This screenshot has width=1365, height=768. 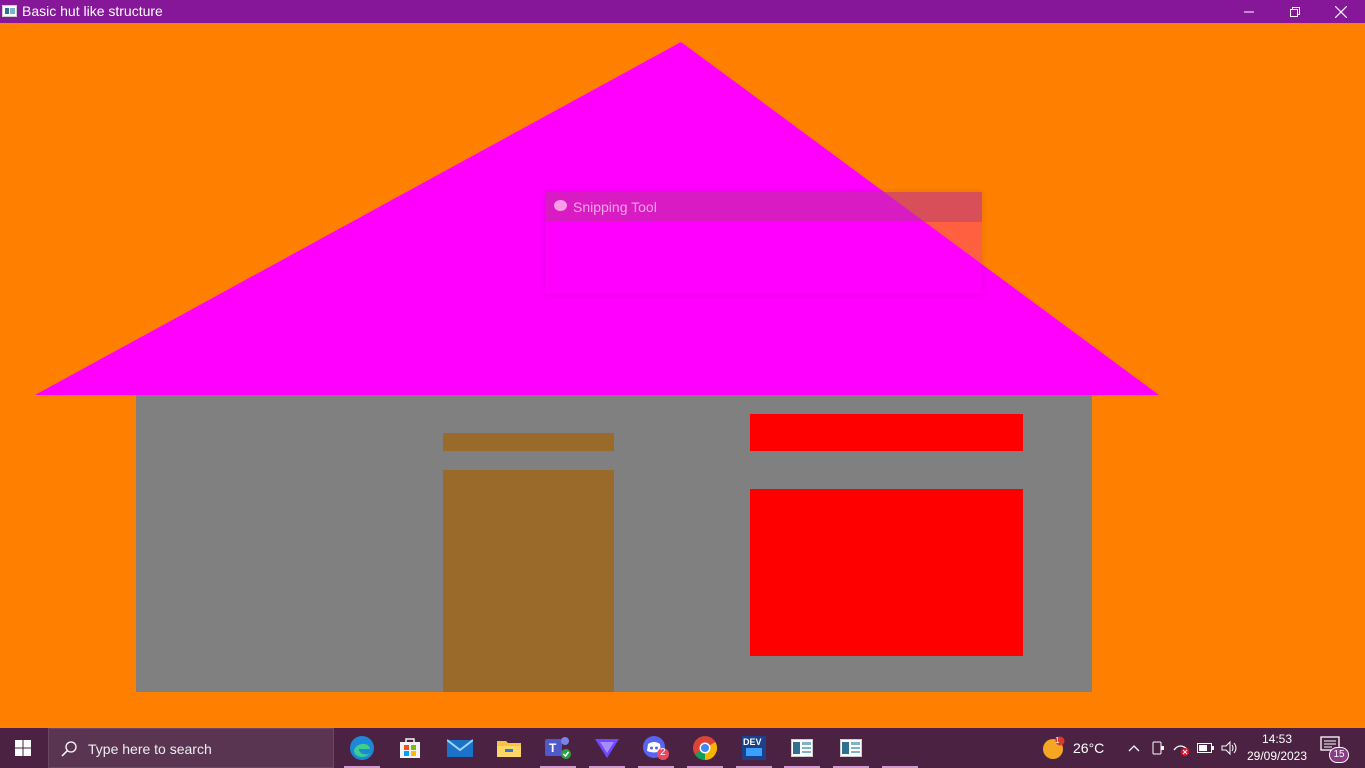 I want to click on hut-door, so click(x=528, y=581).